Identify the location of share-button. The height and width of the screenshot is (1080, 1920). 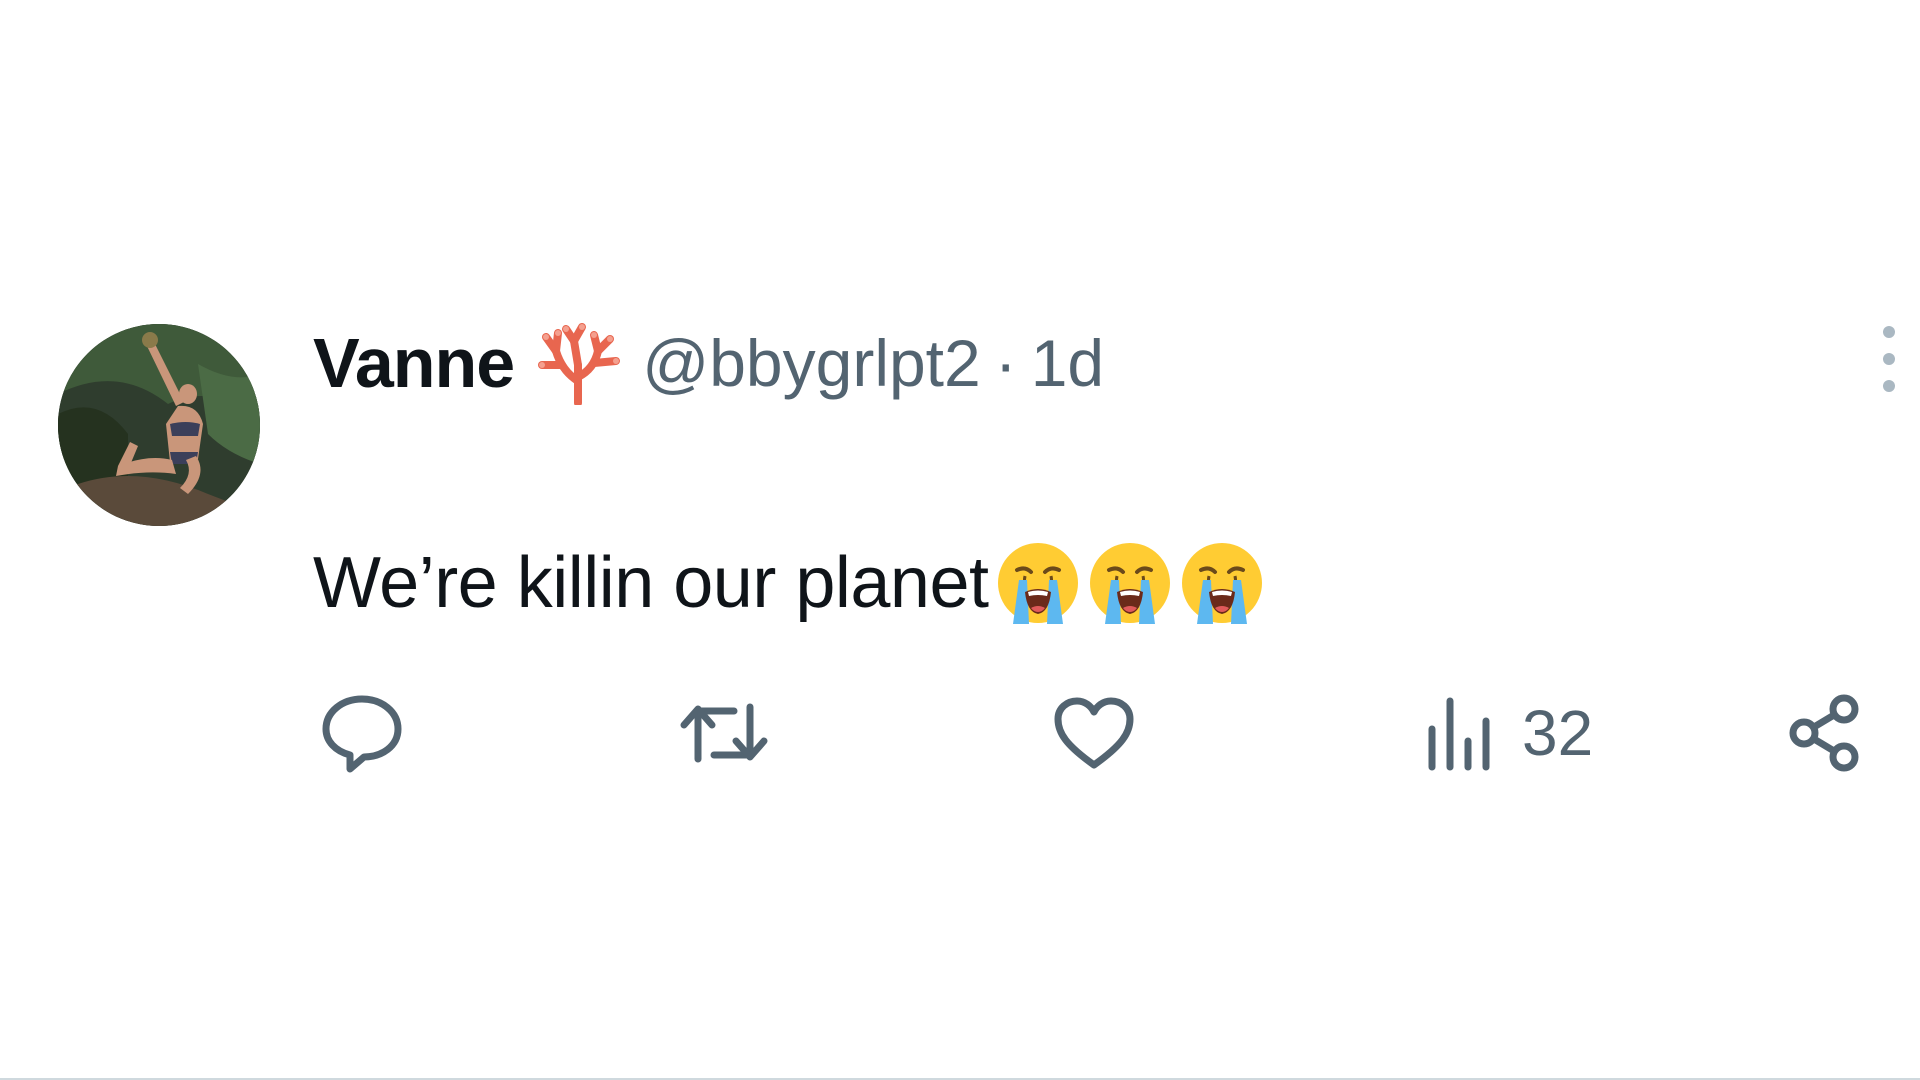
(1825, 733).